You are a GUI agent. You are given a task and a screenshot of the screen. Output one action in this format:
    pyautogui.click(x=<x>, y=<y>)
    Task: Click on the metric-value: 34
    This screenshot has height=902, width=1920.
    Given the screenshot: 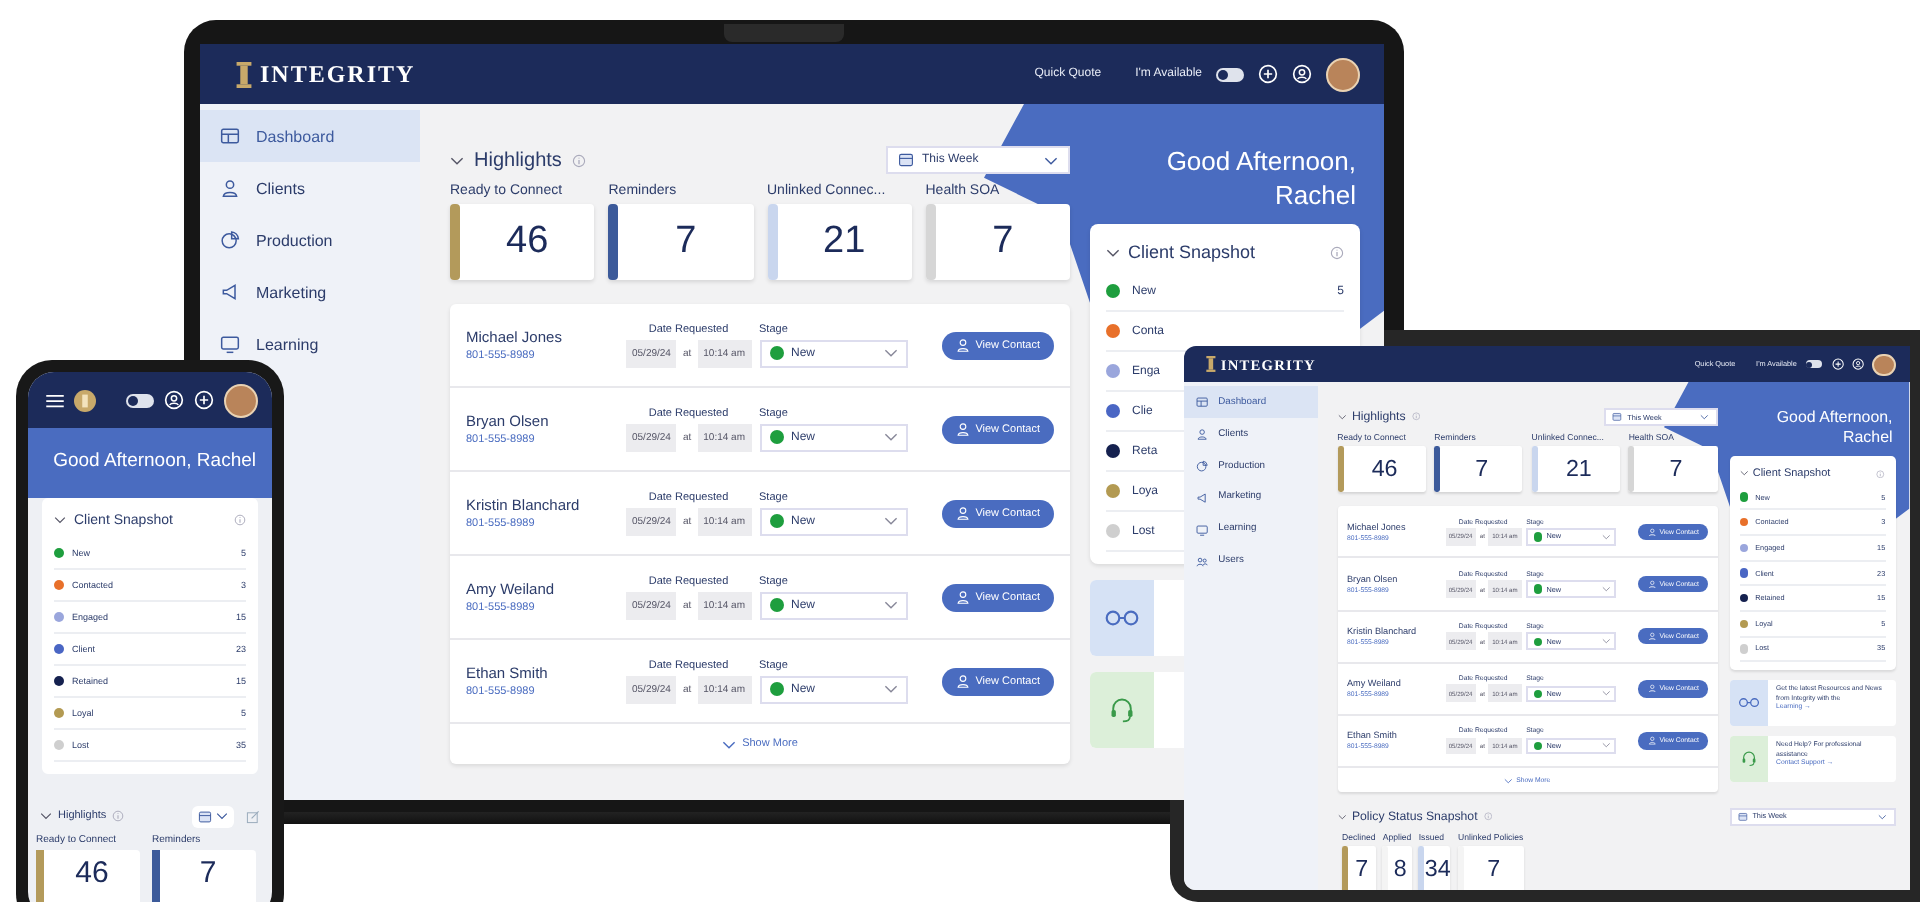 What is the action you would take?
    pyautogui.click(x=1437, y=868)
    